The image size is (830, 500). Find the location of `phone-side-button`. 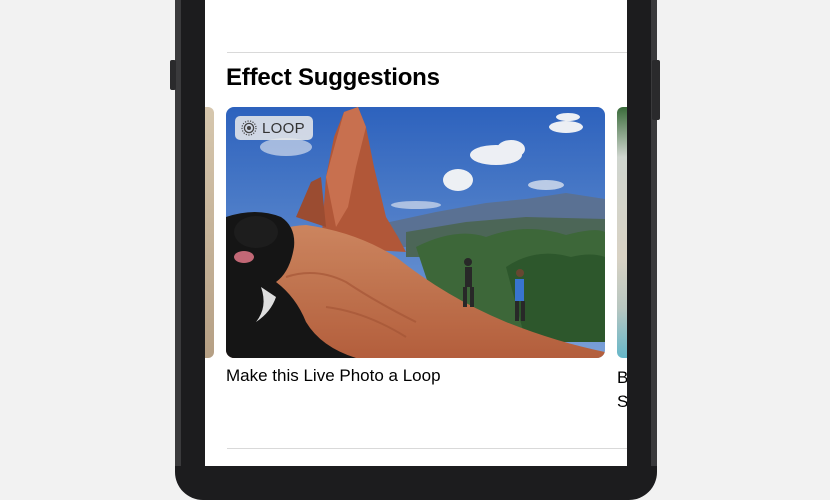

phone-side-button is located at coordinates (173, 75).